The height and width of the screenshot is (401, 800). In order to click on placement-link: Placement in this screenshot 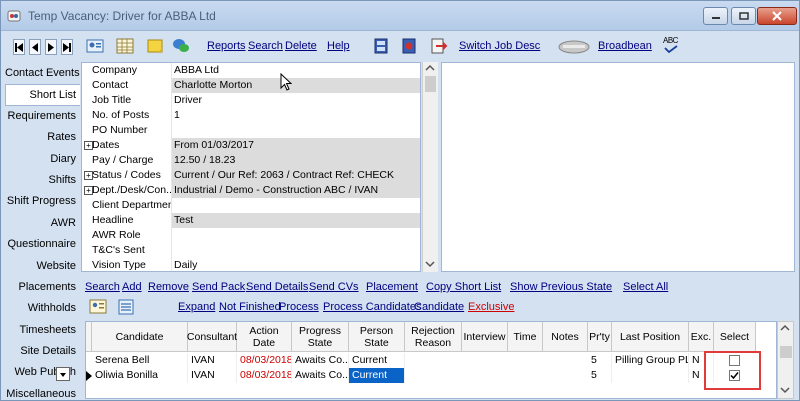, I will do `click(392, 287)`.